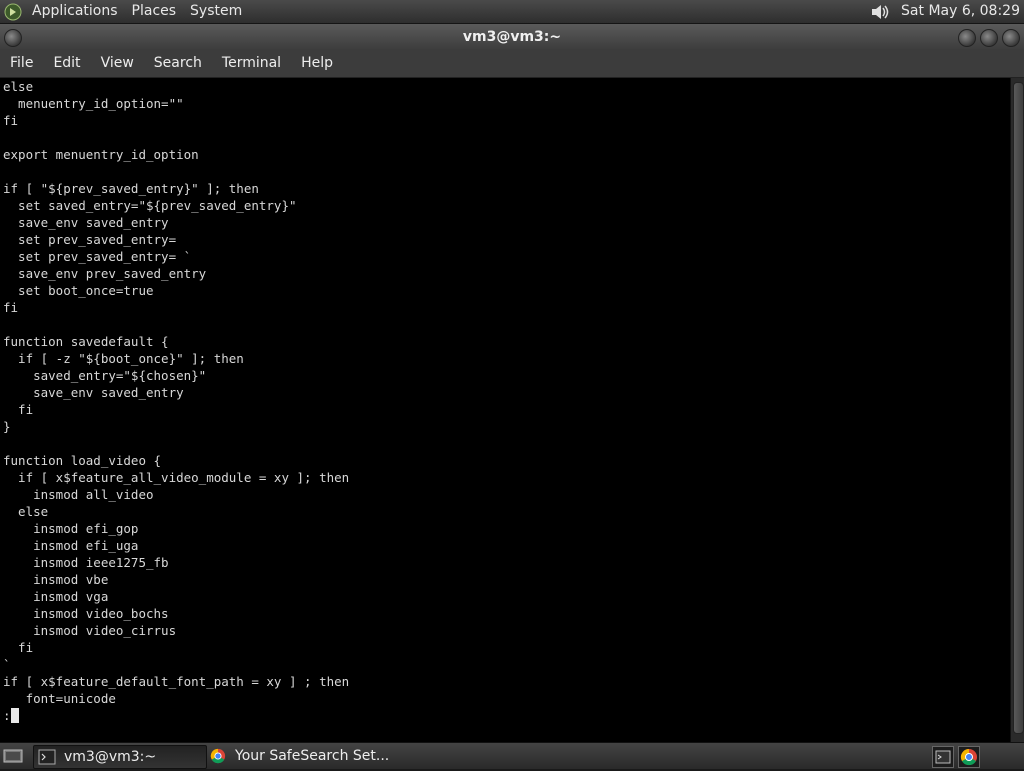 The height and width of the screenshot is (771, 1024). I want to click on terminal-icon, so click(47, 757).